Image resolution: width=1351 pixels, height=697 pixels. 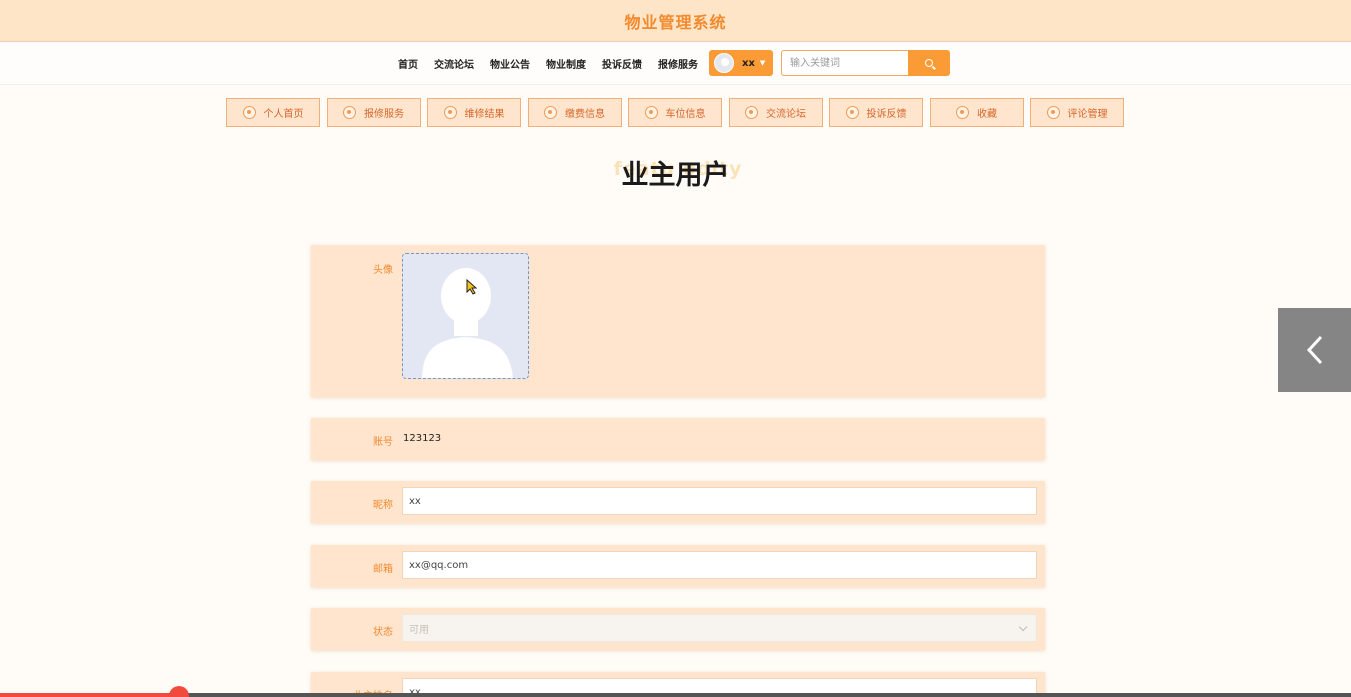 What do you see at coordinates (675, 175) in the screenshot?
I see `page-title: 业主用户` at bounding box center [675, 175].